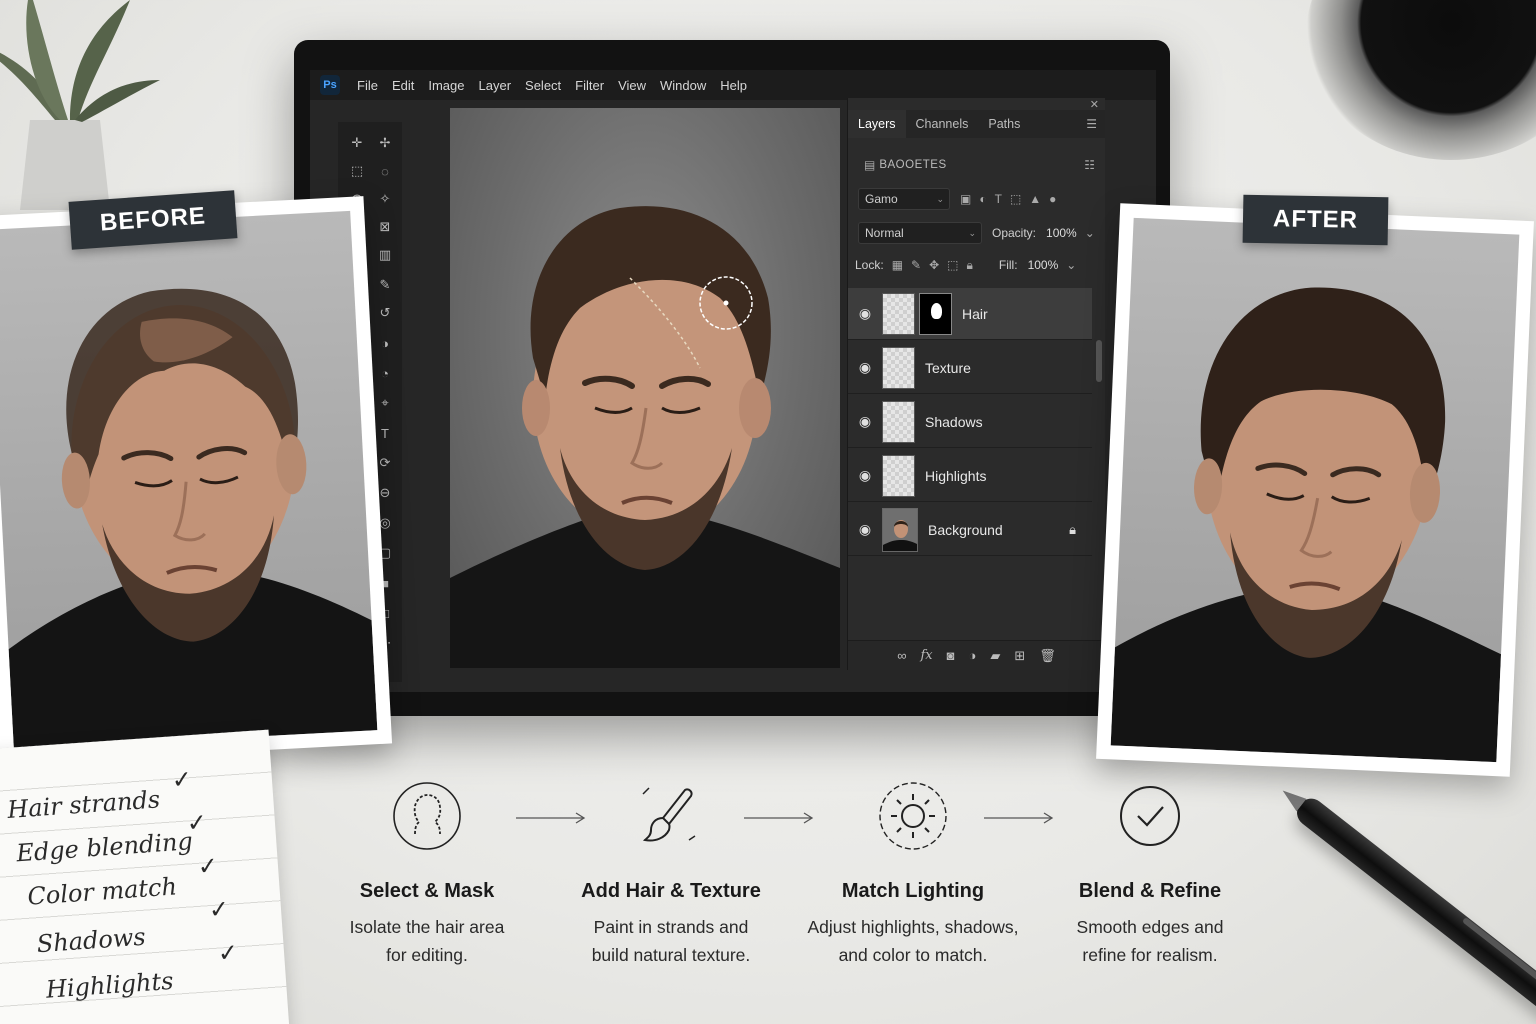  I want to click on kind-dropdown: Gamo ⌄, so click(904, 199).